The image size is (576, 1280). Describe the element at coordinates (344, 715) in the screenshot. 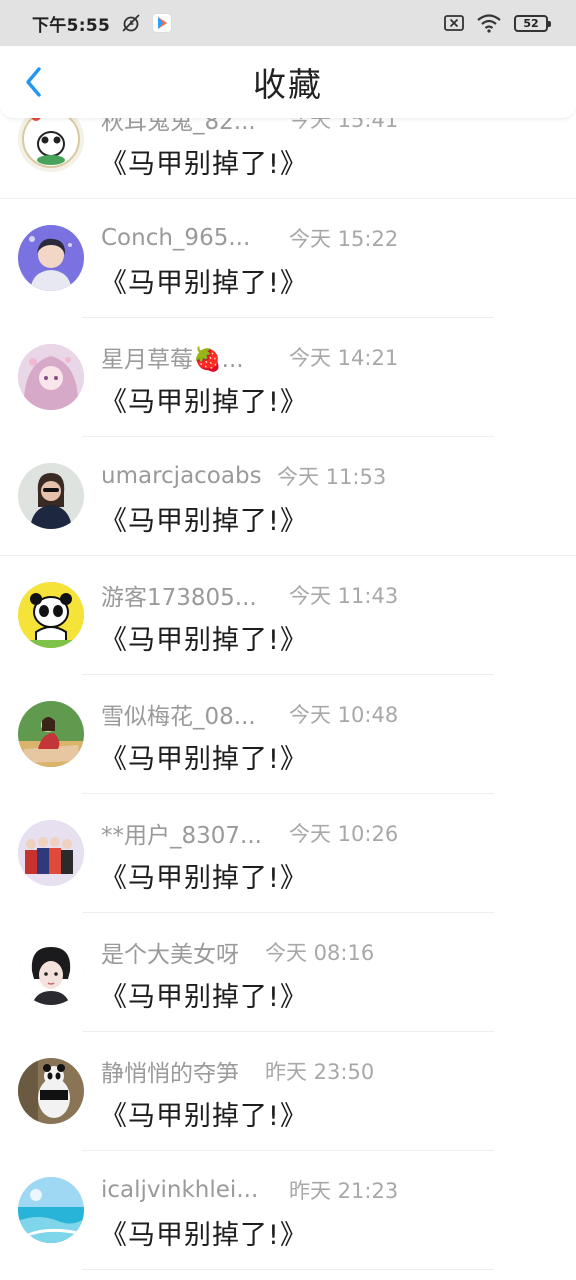

I see `timestamp: 今天 10:48` at that location.